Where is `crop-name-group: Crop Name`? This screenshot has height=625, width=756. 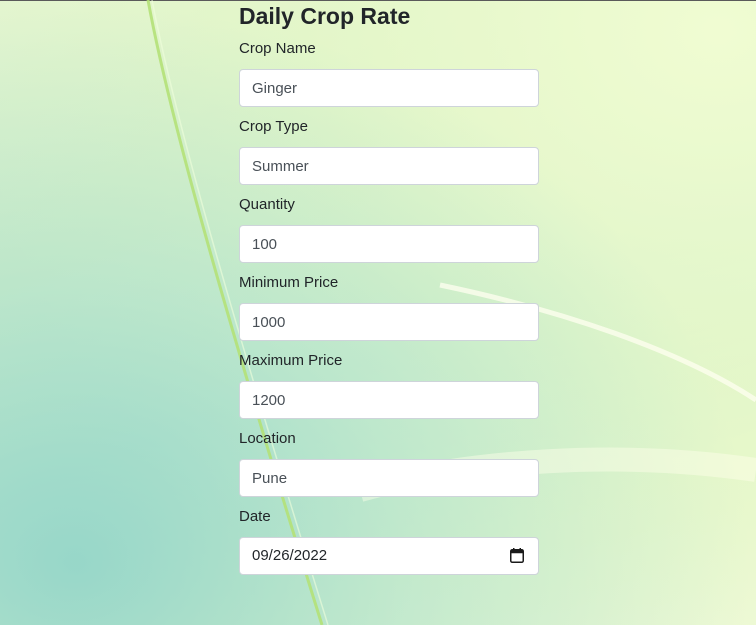
crop-name-group: Crop Name is located at coordinates (389, 73).